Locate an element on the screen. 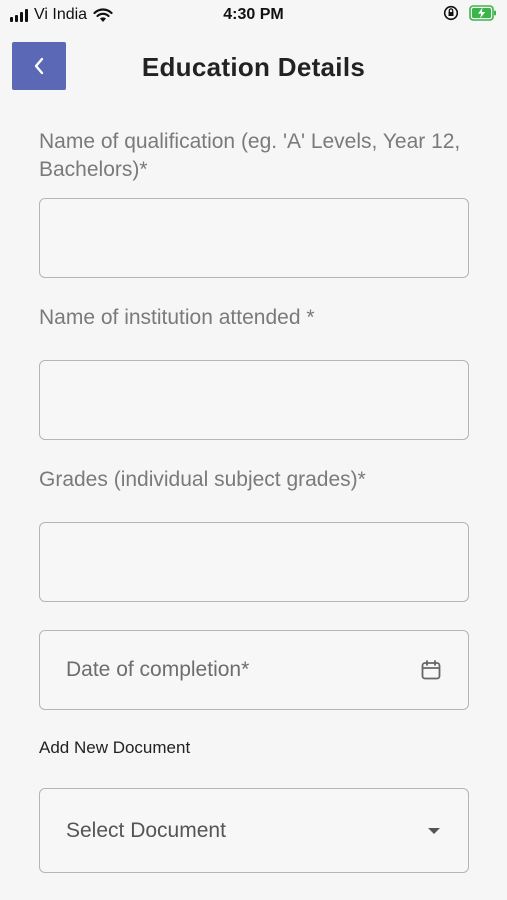  grades-input is located at coordinates (254, 562).